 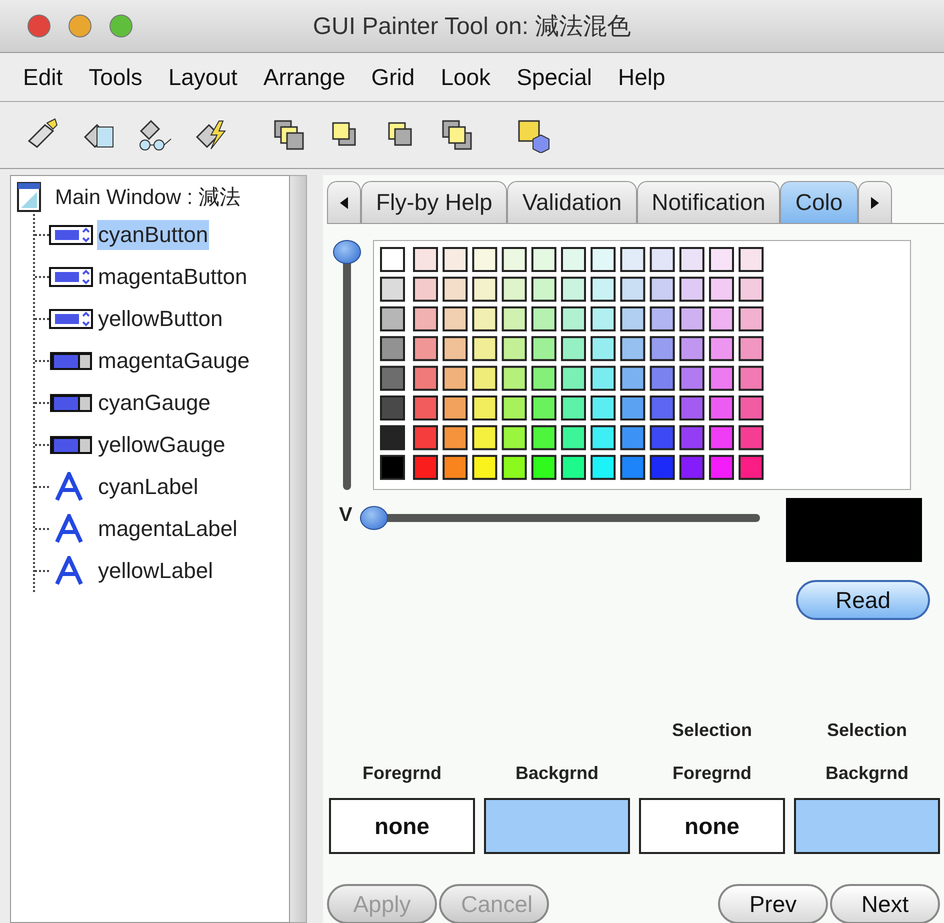 I want to click on zoom-icon, so click(x=121, y=26).